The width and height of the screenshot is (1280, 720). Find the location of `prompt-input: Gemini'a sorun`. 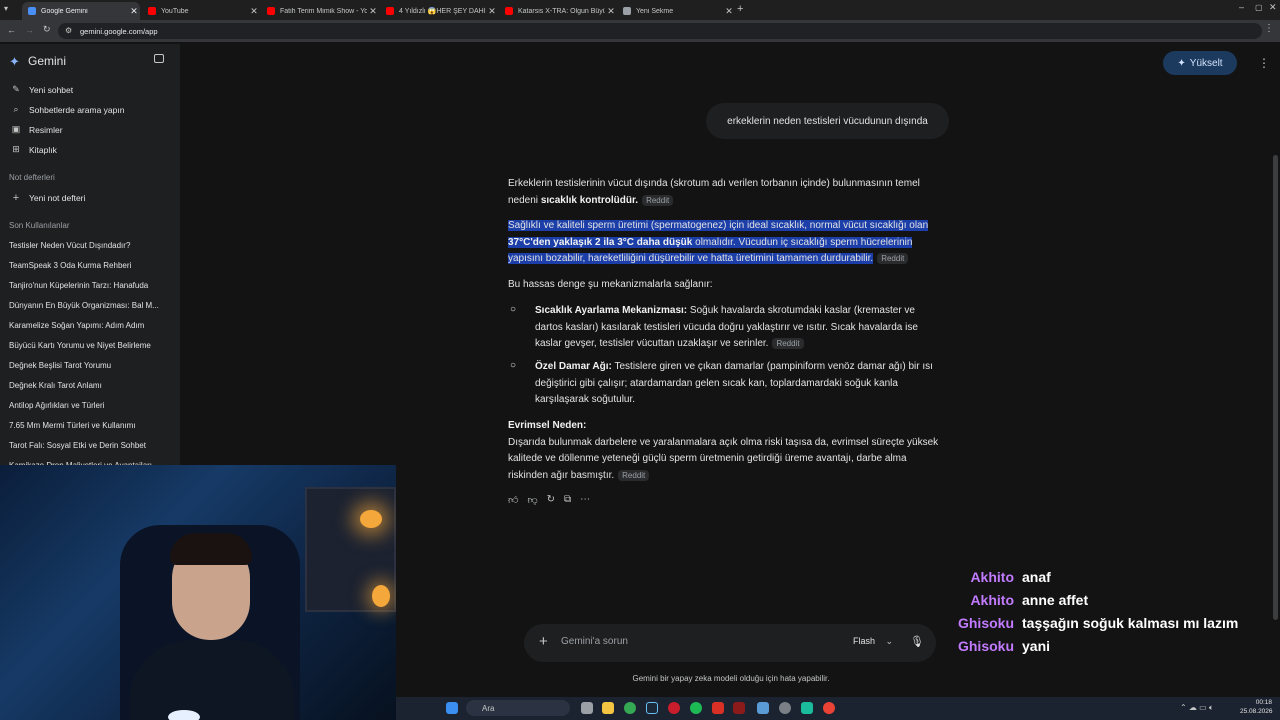

prompt-input: Gemini'a sorun is located at coordinates (594, 641).